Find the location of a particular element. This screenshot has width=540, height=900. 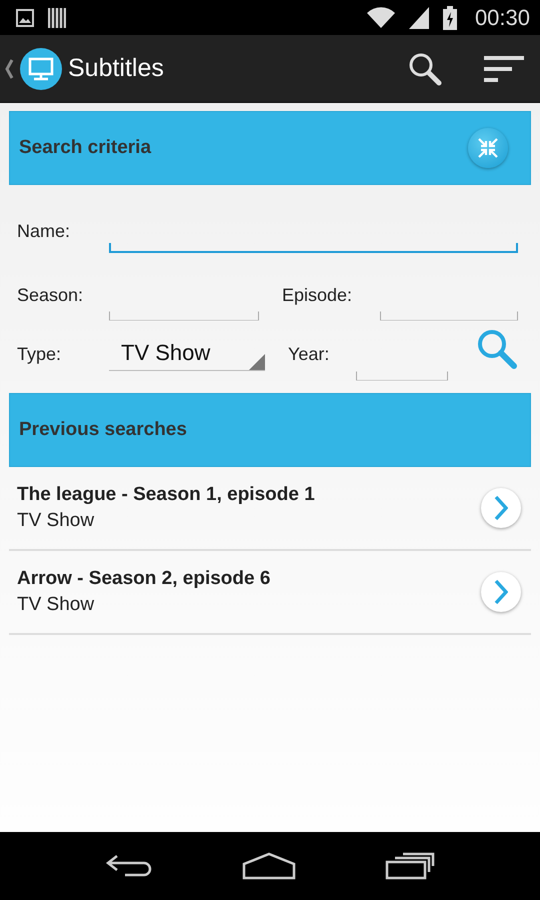

item-title: The league - Season 1, episode 1 is located at coordinates (166, 495).